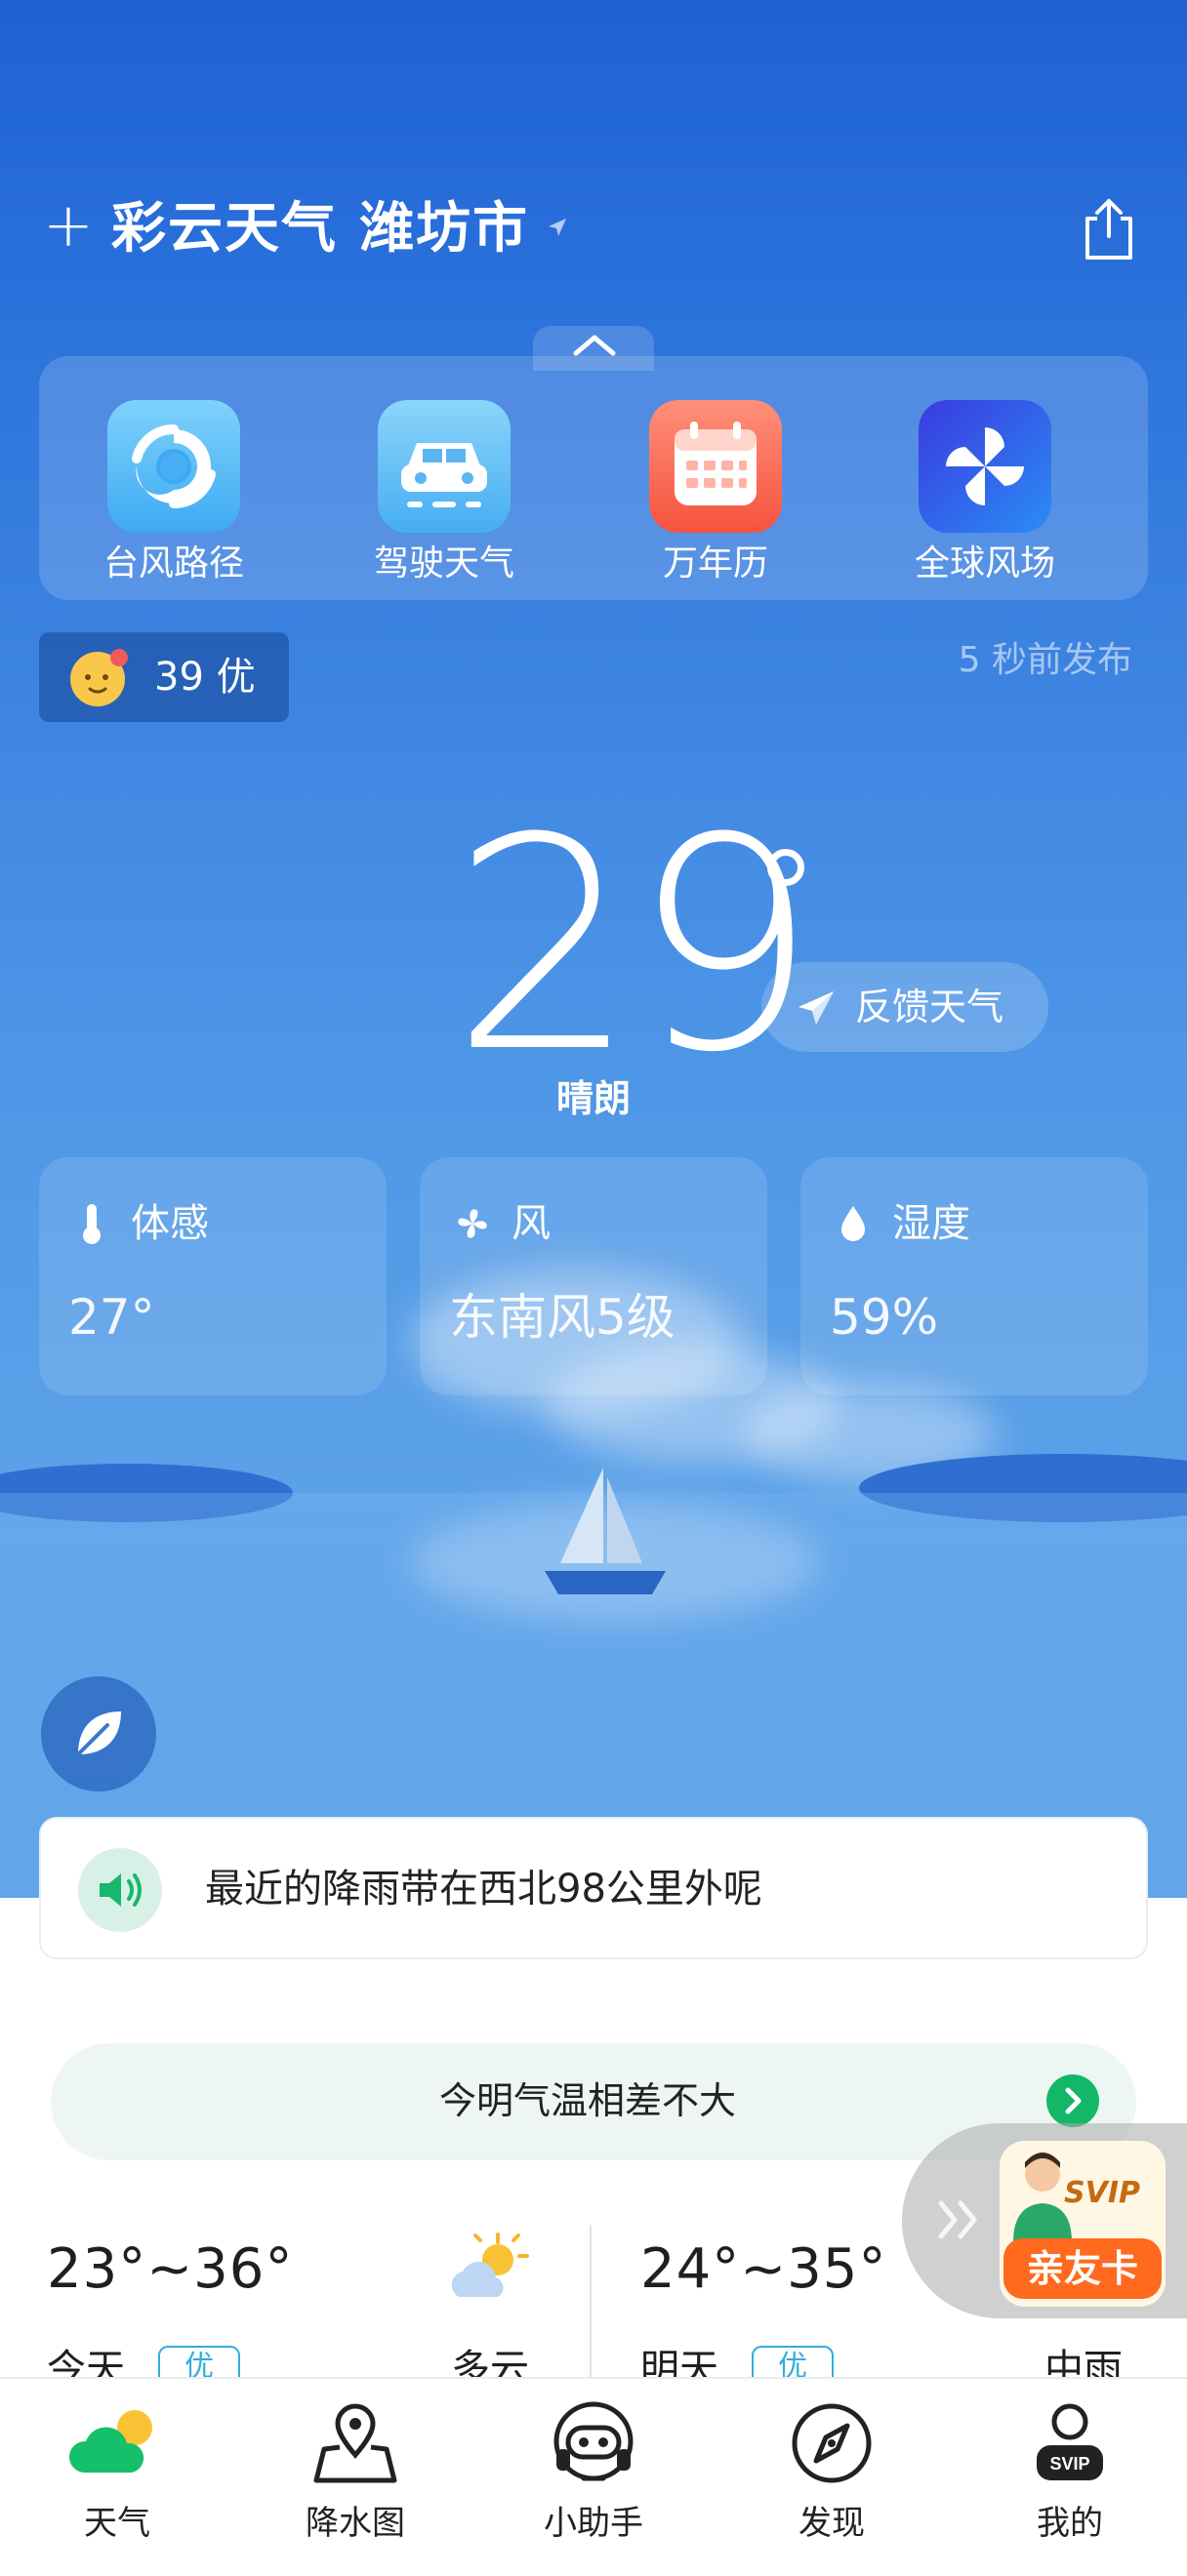  Describe the element at coordinates (224, 229) in the screenshot. I see `app-title: 彩云天气` at that location.